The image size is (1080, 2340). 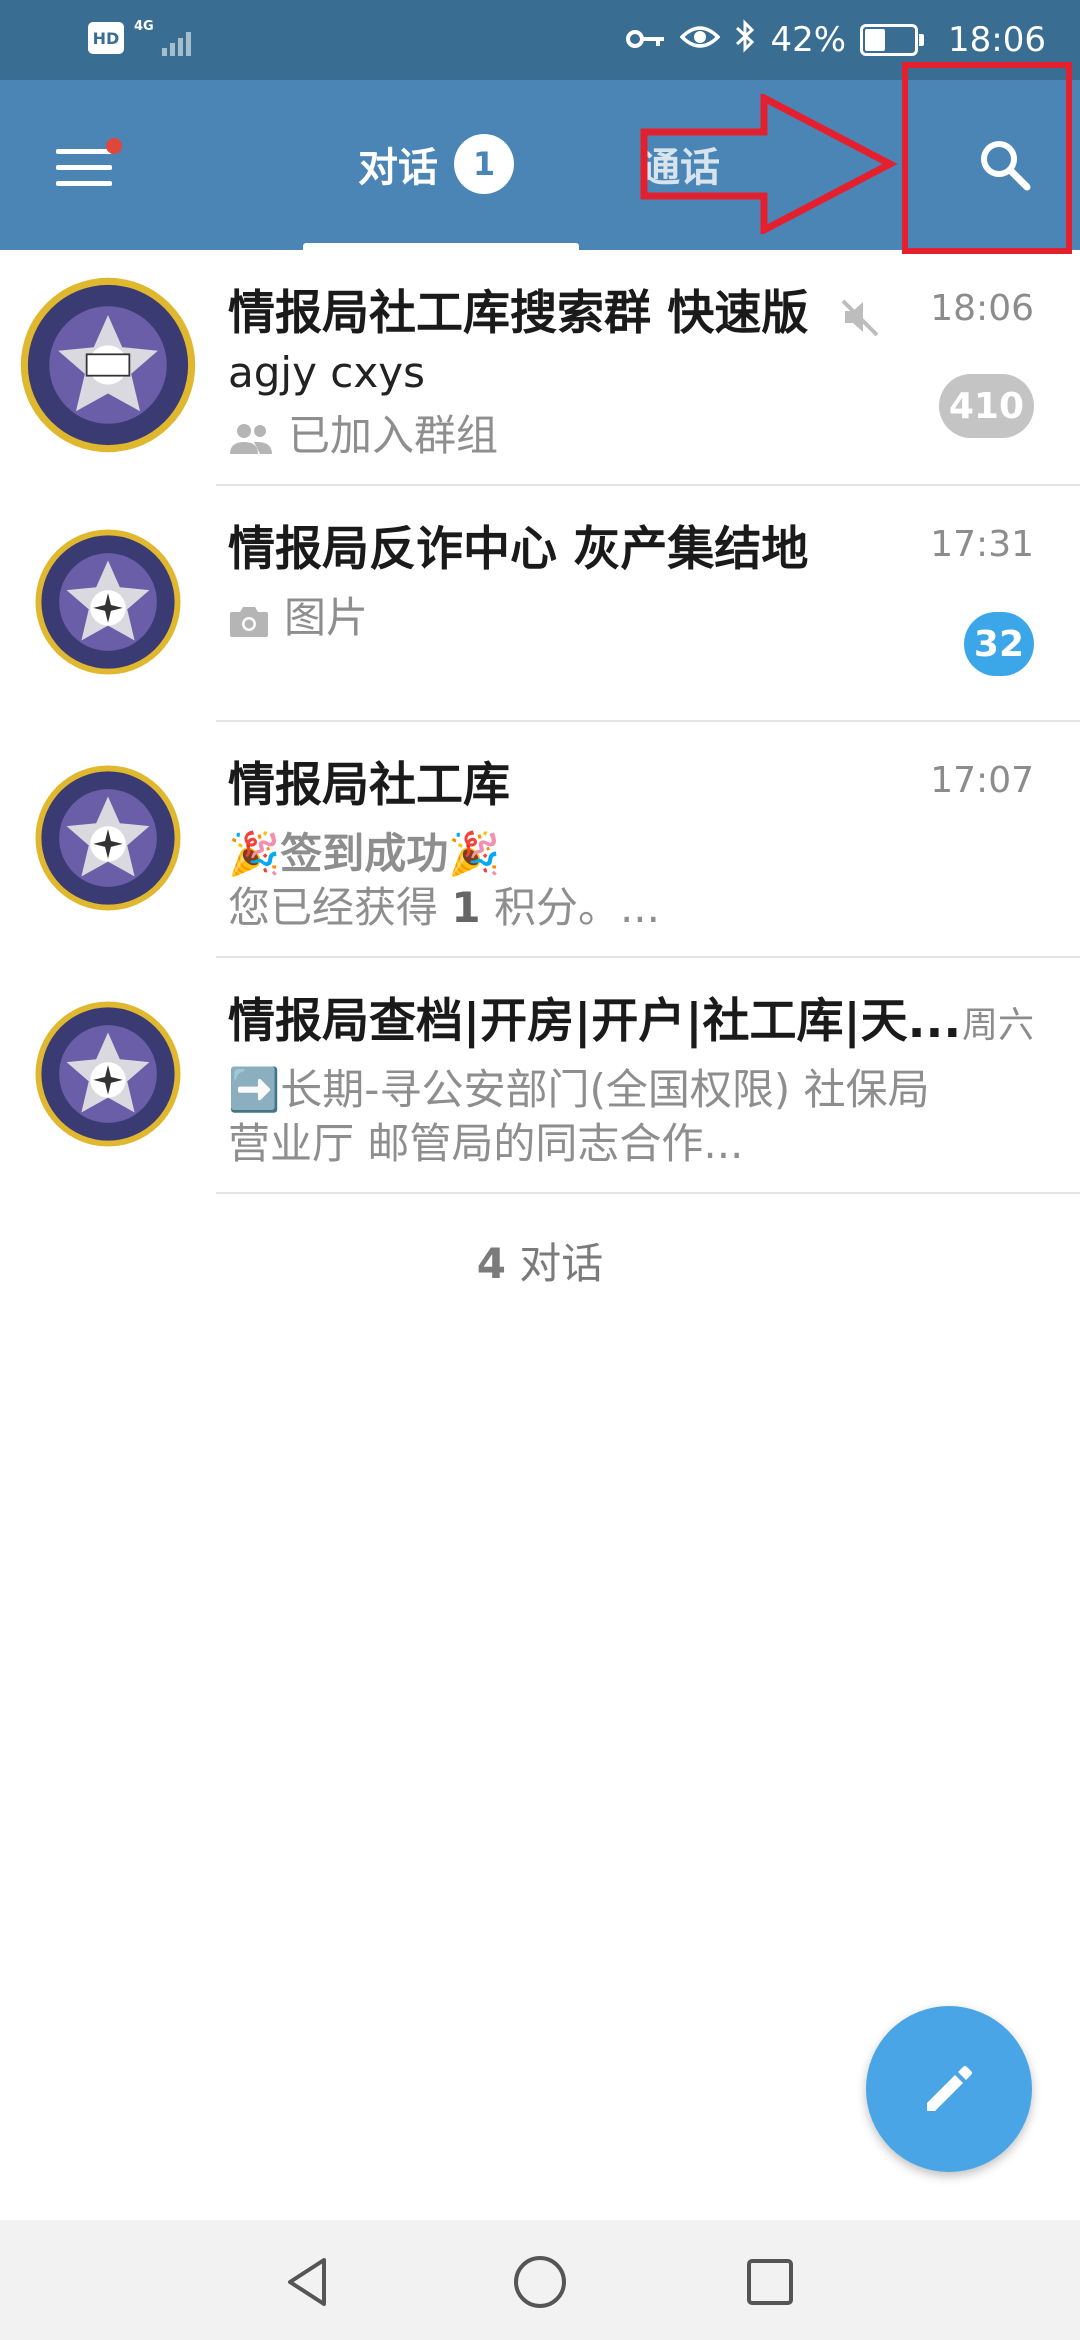 I want to click on recents-icon, so click(x=770, y=2282).